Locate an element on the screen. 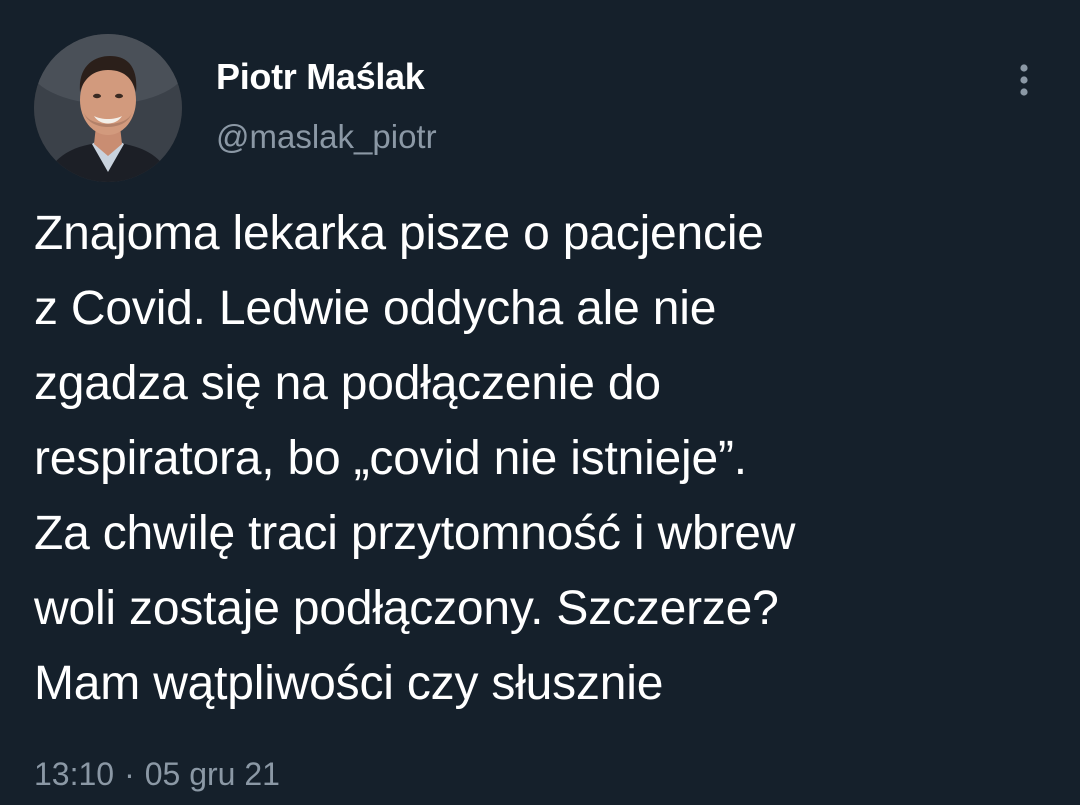  tweet-text-line: respiratora, bo „covid nie istnieje”. is located at coordinates (390, 458).